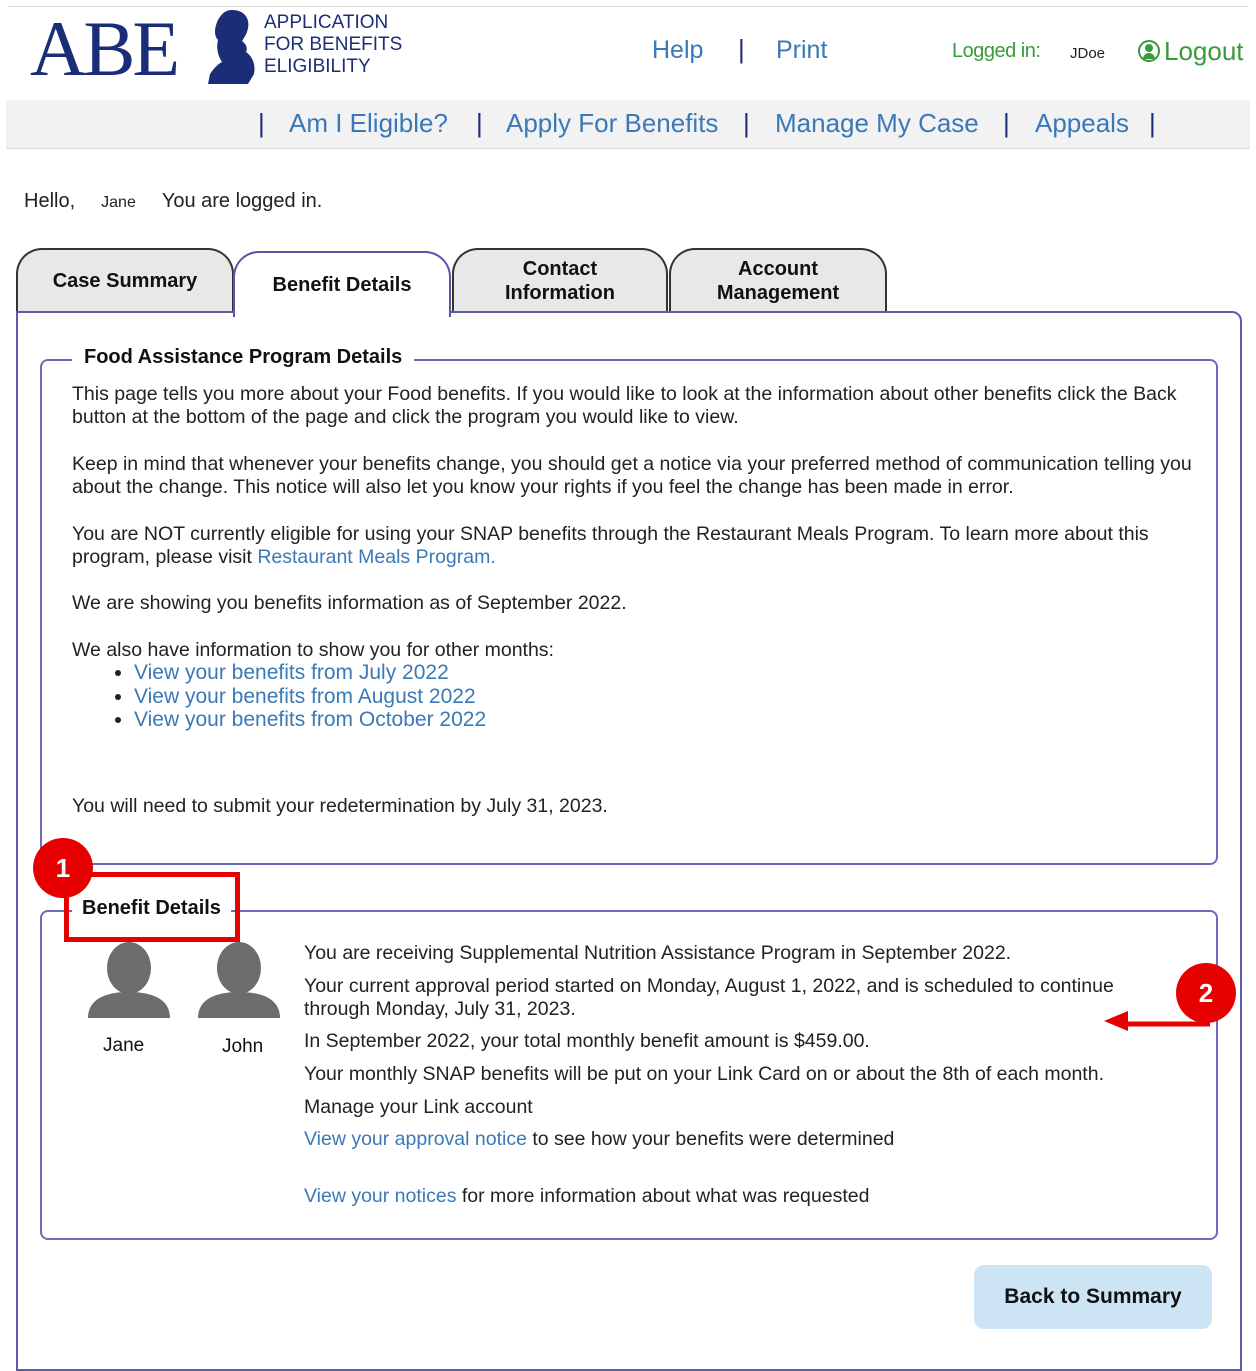 The image size is (1256, 1371). What do you see at coordinates (1082, 123) in the screenshot?
I see `nav-appeals: Appeals` at bounding box center [1082, 123].